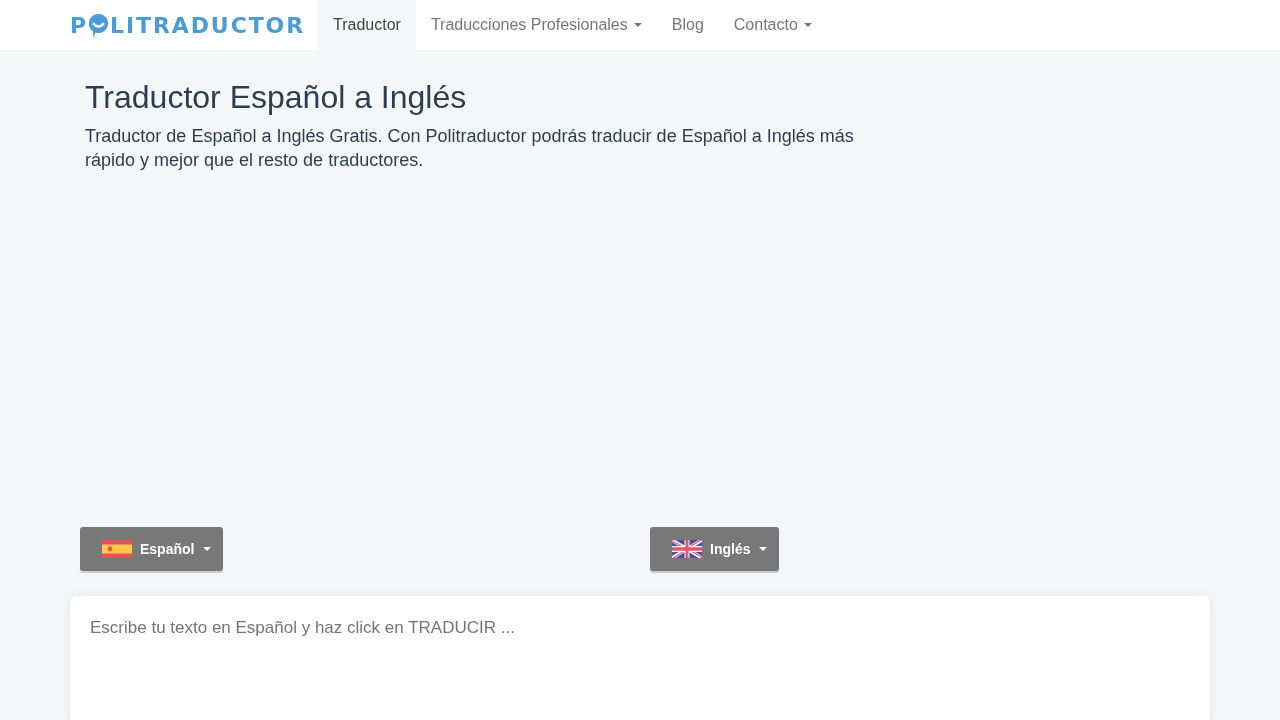  What do you see at coordinates (276, 97) in the screenshot?
I see `page-title: Traductor Español a Inglés` at bounding box center [276, 97].